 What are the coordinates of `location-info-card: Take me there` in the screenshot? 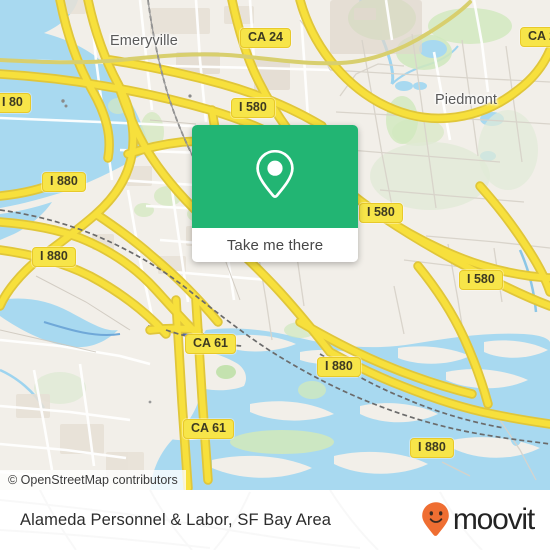 It's located at (275, 193).